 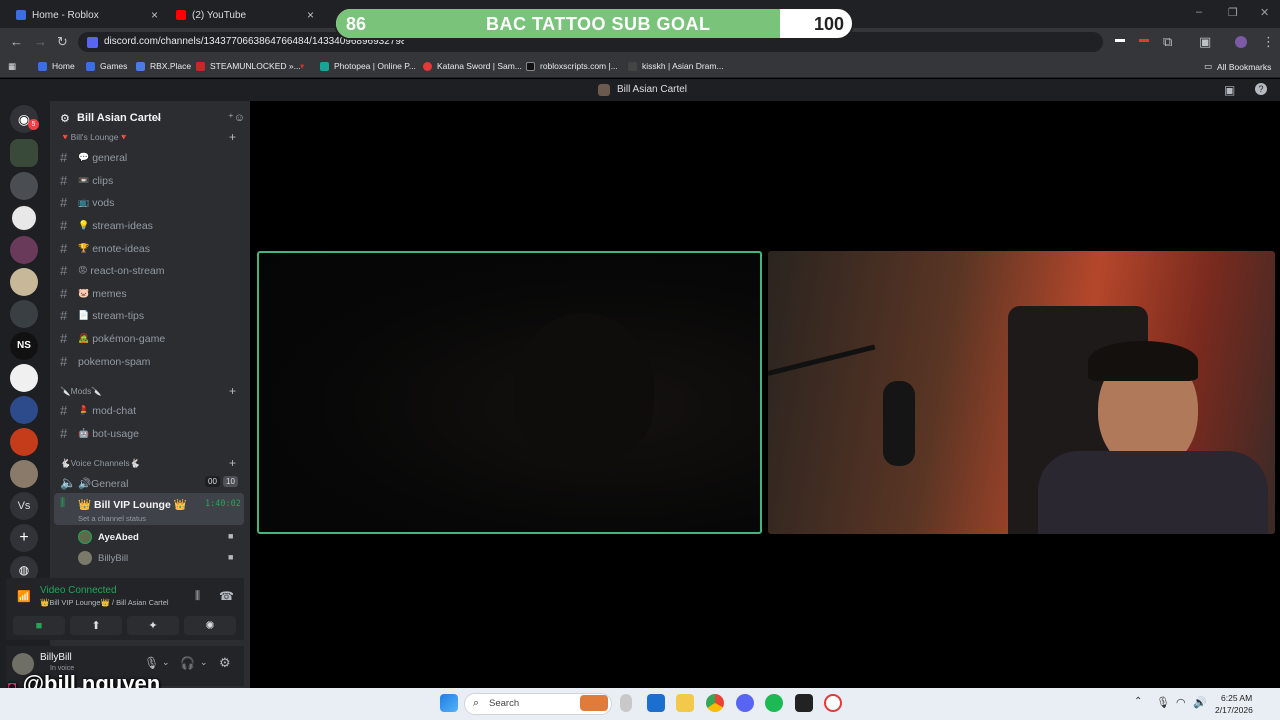 I want to click on discord-icon, so click(x=745, y=703).